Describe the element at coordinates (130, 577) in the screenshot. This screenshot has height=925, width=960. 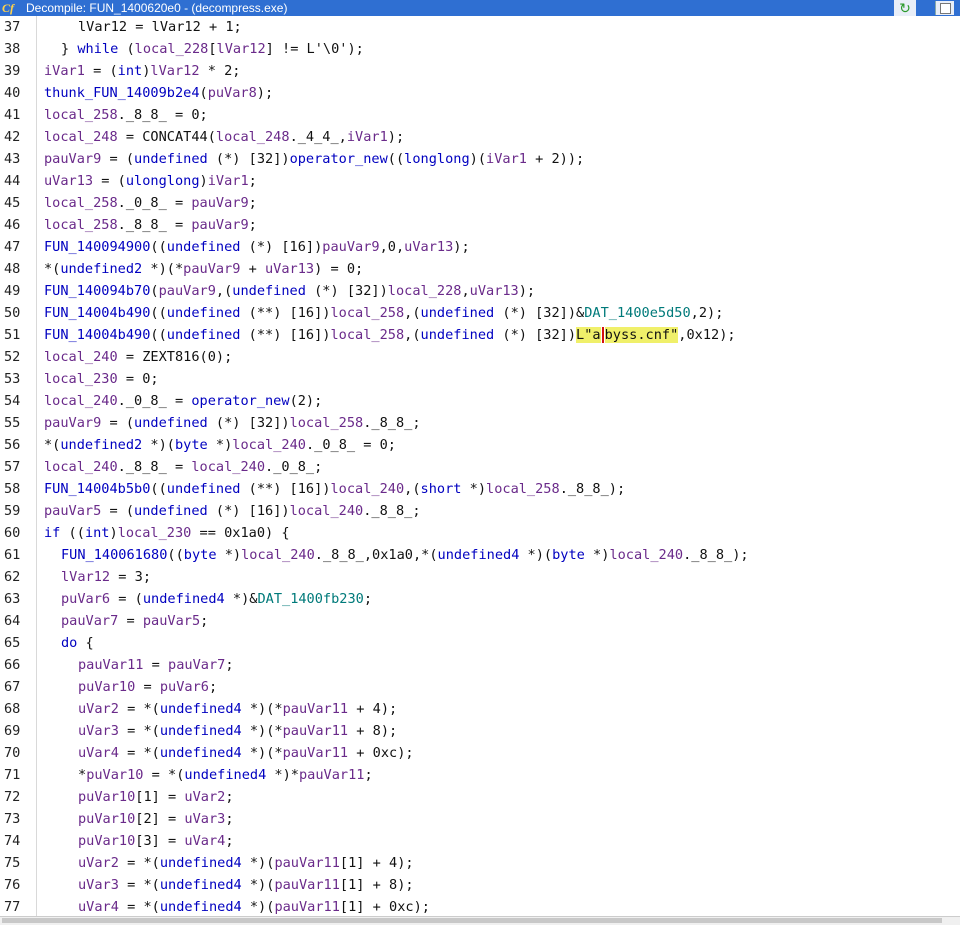
I see `code-token: = 3;` at that location.